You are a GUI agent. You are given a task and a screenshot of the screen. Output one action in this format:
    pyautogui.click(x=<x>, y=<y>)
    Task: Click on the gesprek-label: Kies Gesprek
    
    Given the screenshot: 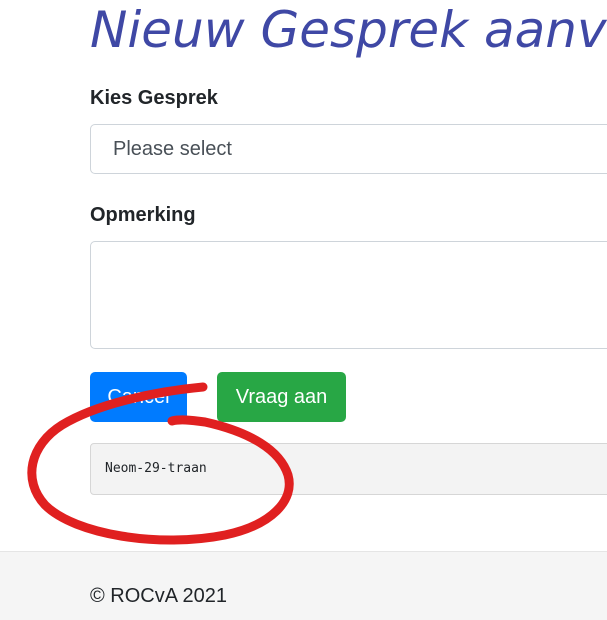 What is the action you would take?
    pyautogui.click(x=154, y=98)
    